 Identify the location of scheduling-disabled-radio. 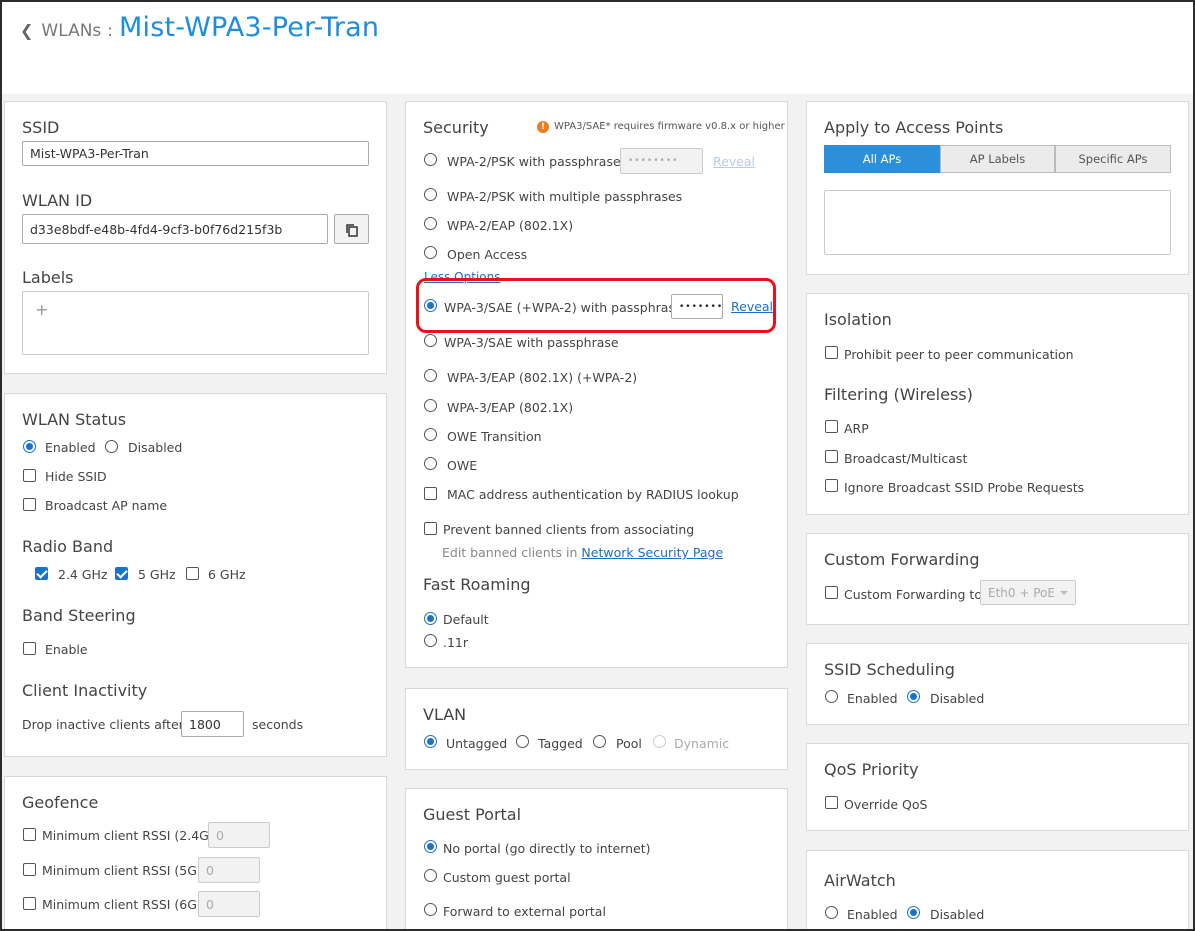
(913, 696).